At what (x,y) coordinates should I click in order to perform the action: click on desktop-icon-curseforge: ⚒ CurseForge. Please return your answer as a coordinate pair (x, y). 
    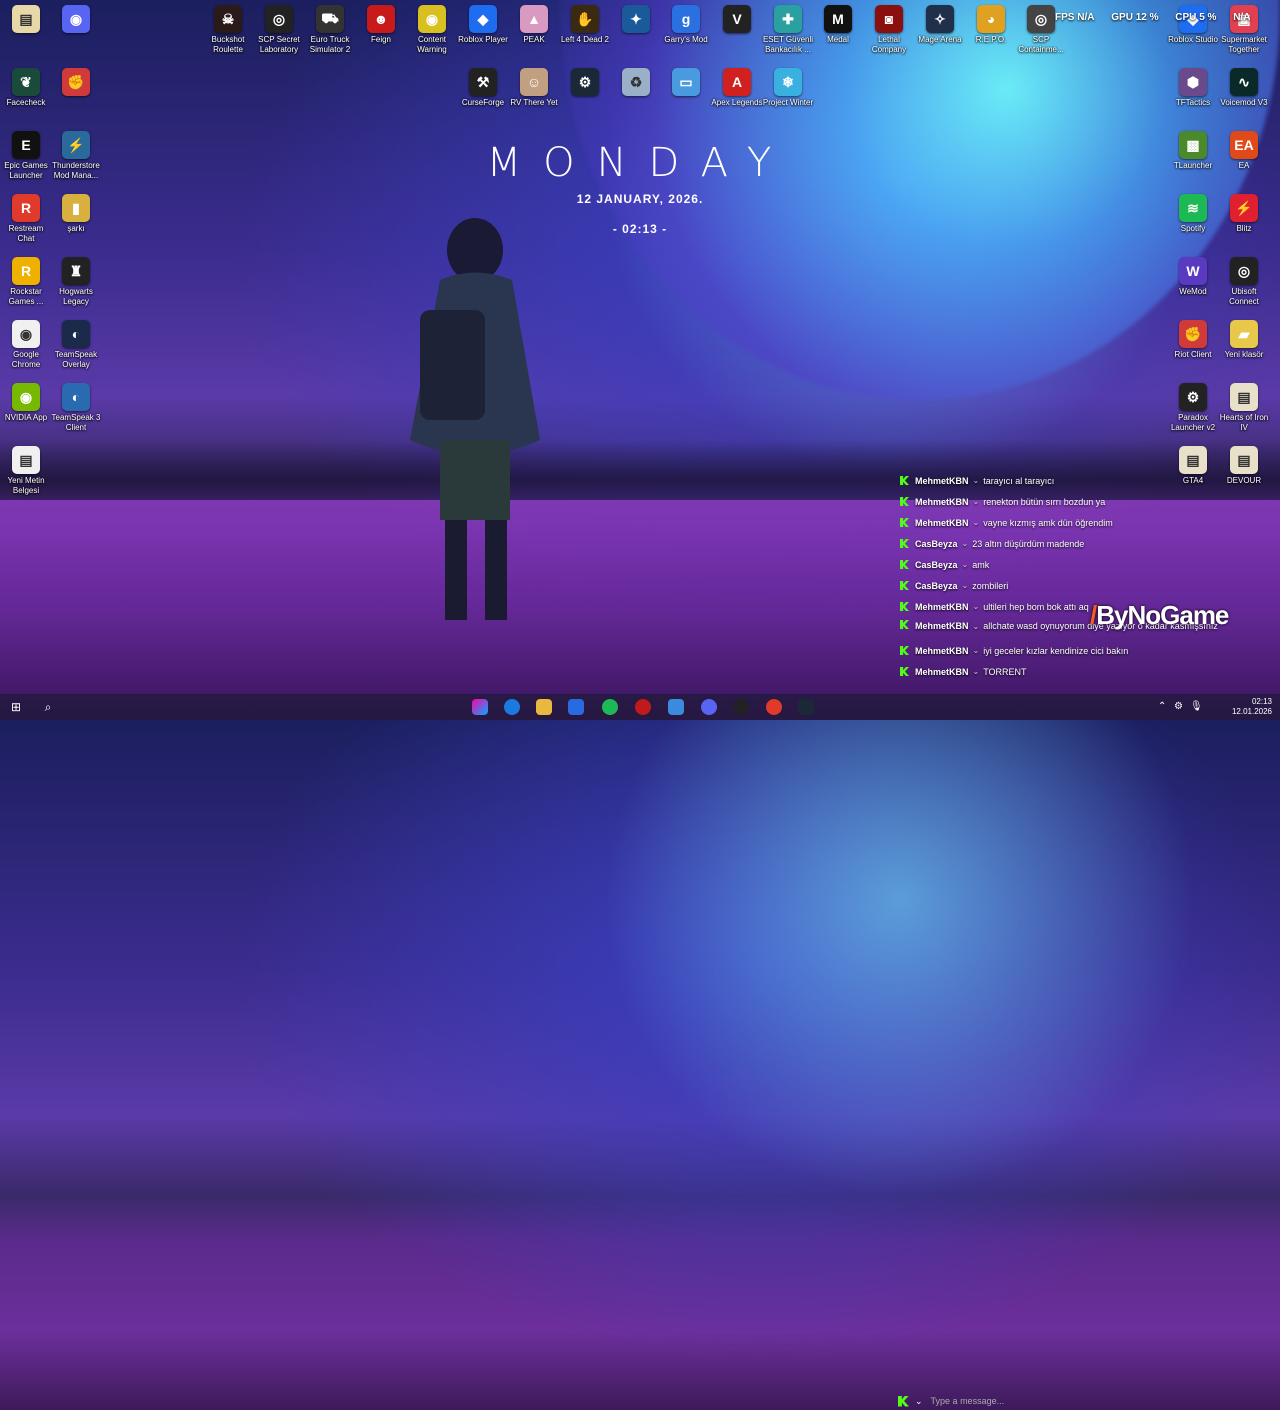
    Looking at the image, I should click on (483, 88).